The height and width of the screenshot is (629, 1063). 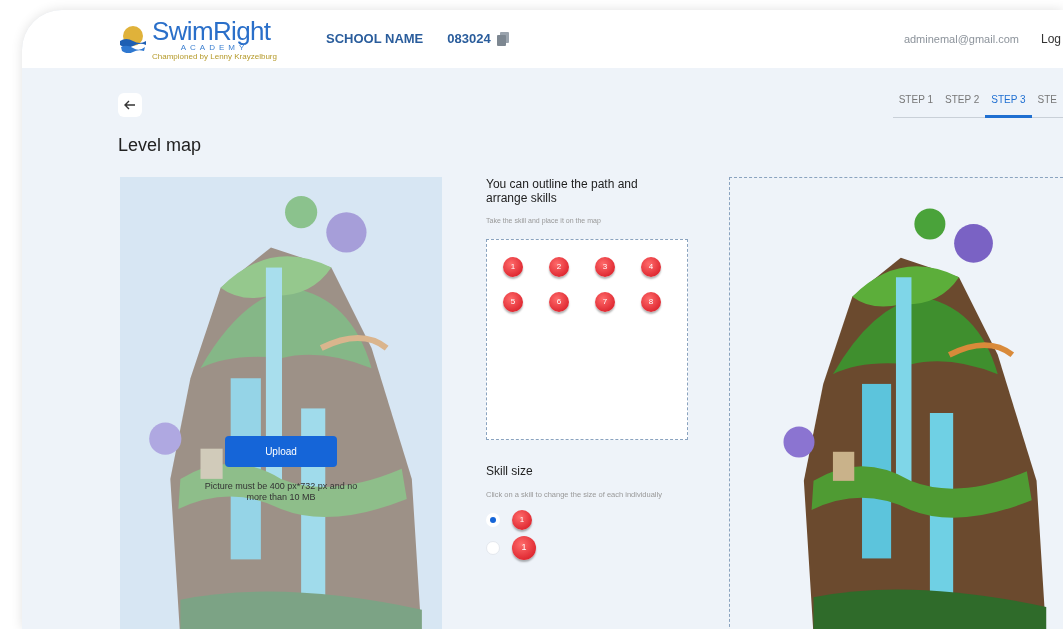 What do you see at coordinates (502, 39) in the screenshot?
I see `copy-icon` at bounding box center [502, 39].